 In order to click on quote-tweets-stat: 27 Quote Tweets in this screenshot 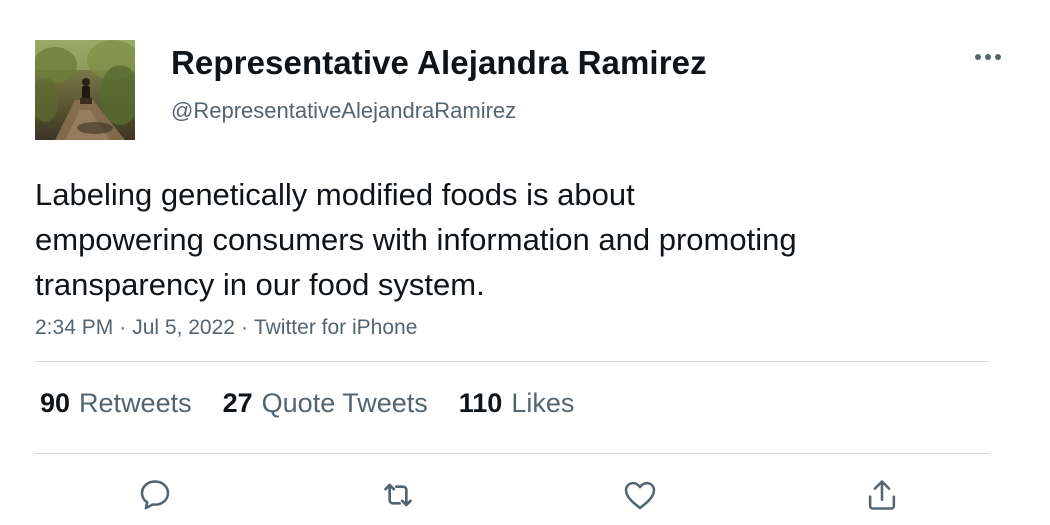, I will do `click(325, 403)`.